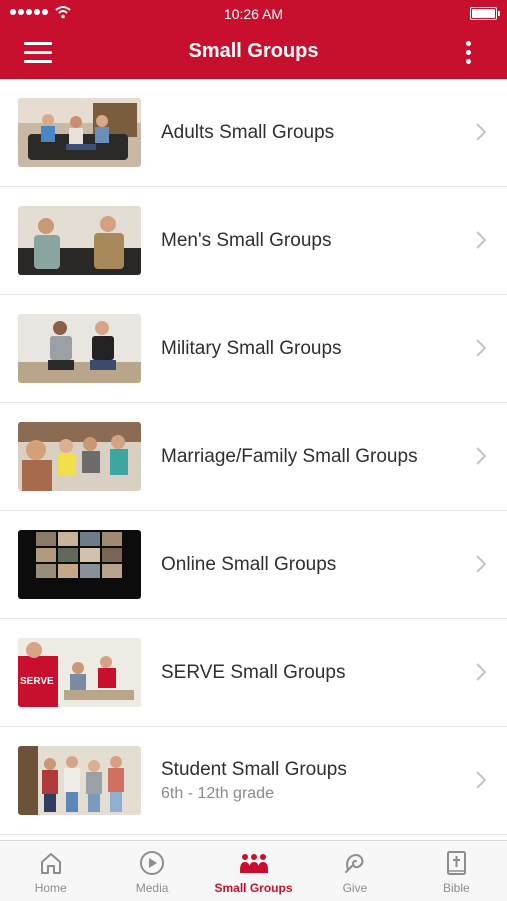  What do you see at coordinates (152, 888) in the screenshot?
I see `tab-label: Media` at bounding box center [152, 888].